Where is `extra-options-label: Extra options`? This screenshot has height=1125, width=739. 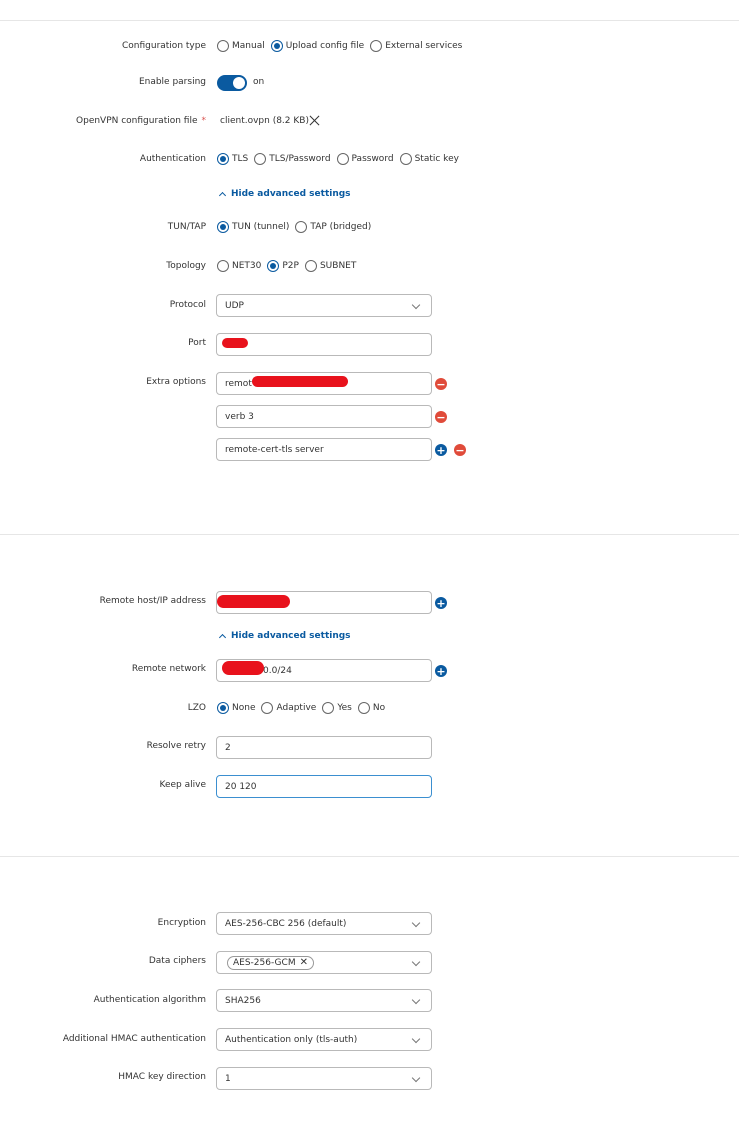
extra-options-label: Extra options is located at coordinates (176, 382).